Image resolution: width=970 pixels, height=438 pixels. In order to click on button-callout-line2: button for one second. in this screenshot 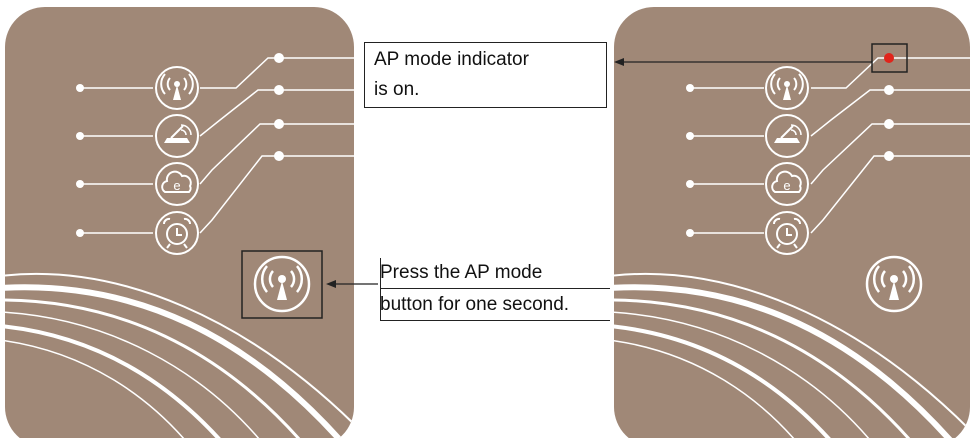, I will do `click(495, 305)`.